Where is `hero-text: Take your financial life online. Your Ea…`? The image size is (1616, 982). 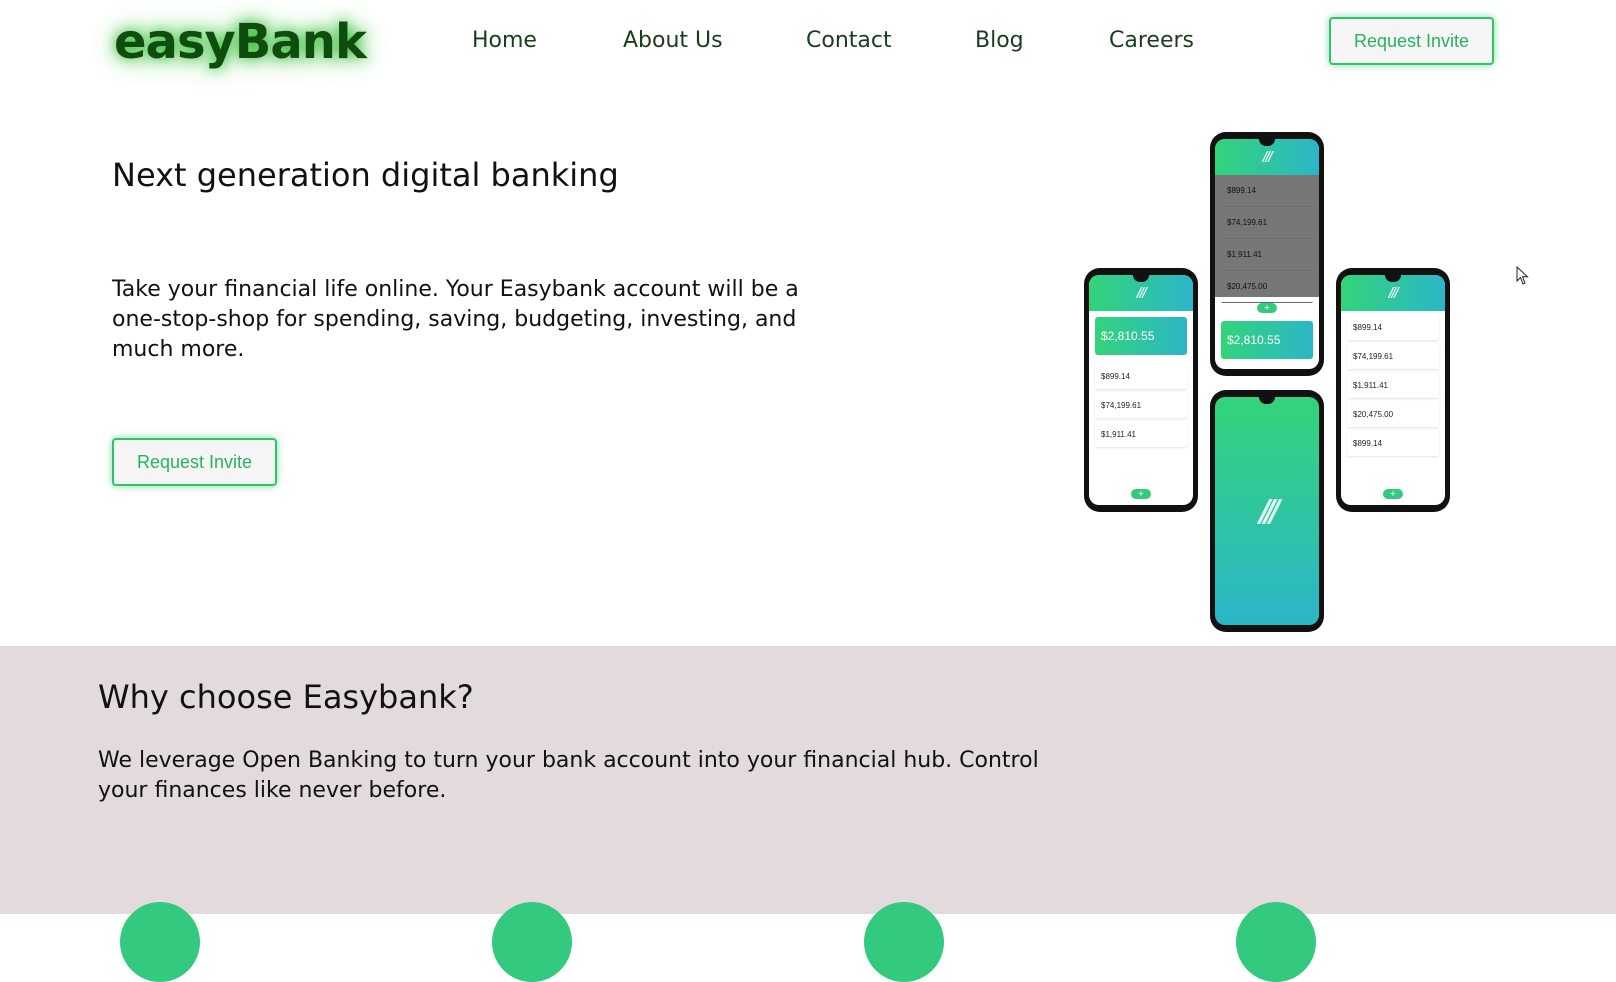
hero-text: Take your financial life online. Your Ea… is located at coordinates (455, 319).